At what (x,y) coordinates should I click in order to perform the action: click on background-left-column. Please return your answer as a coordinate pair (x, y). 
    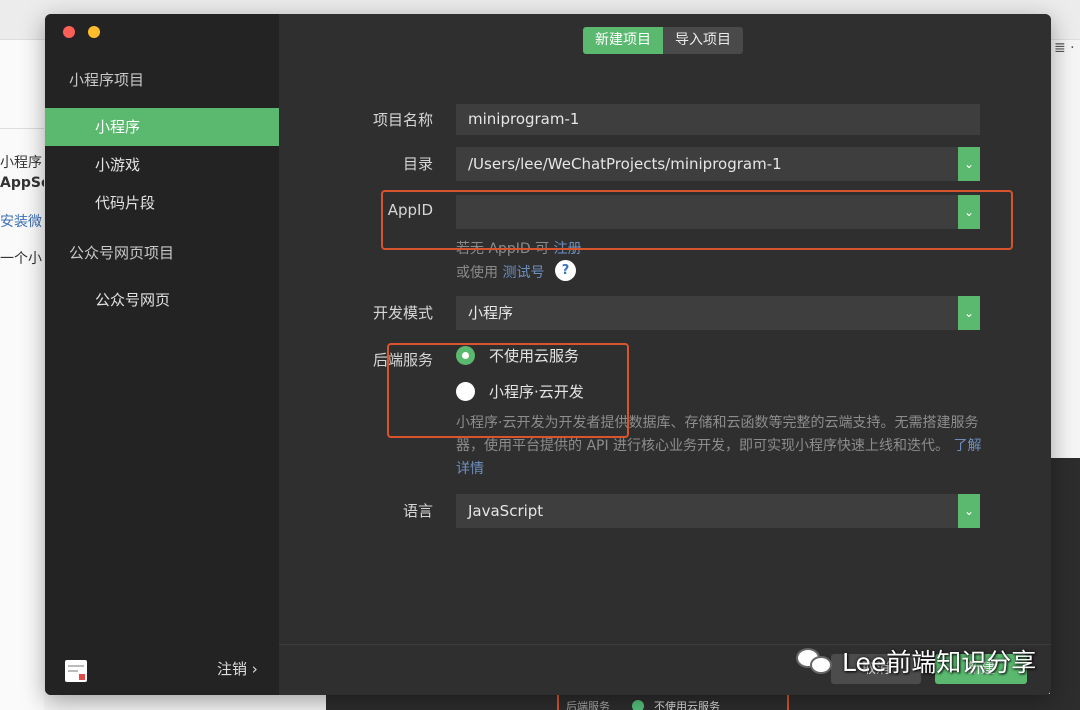
    Looking at the image, I should click on (22, 375).